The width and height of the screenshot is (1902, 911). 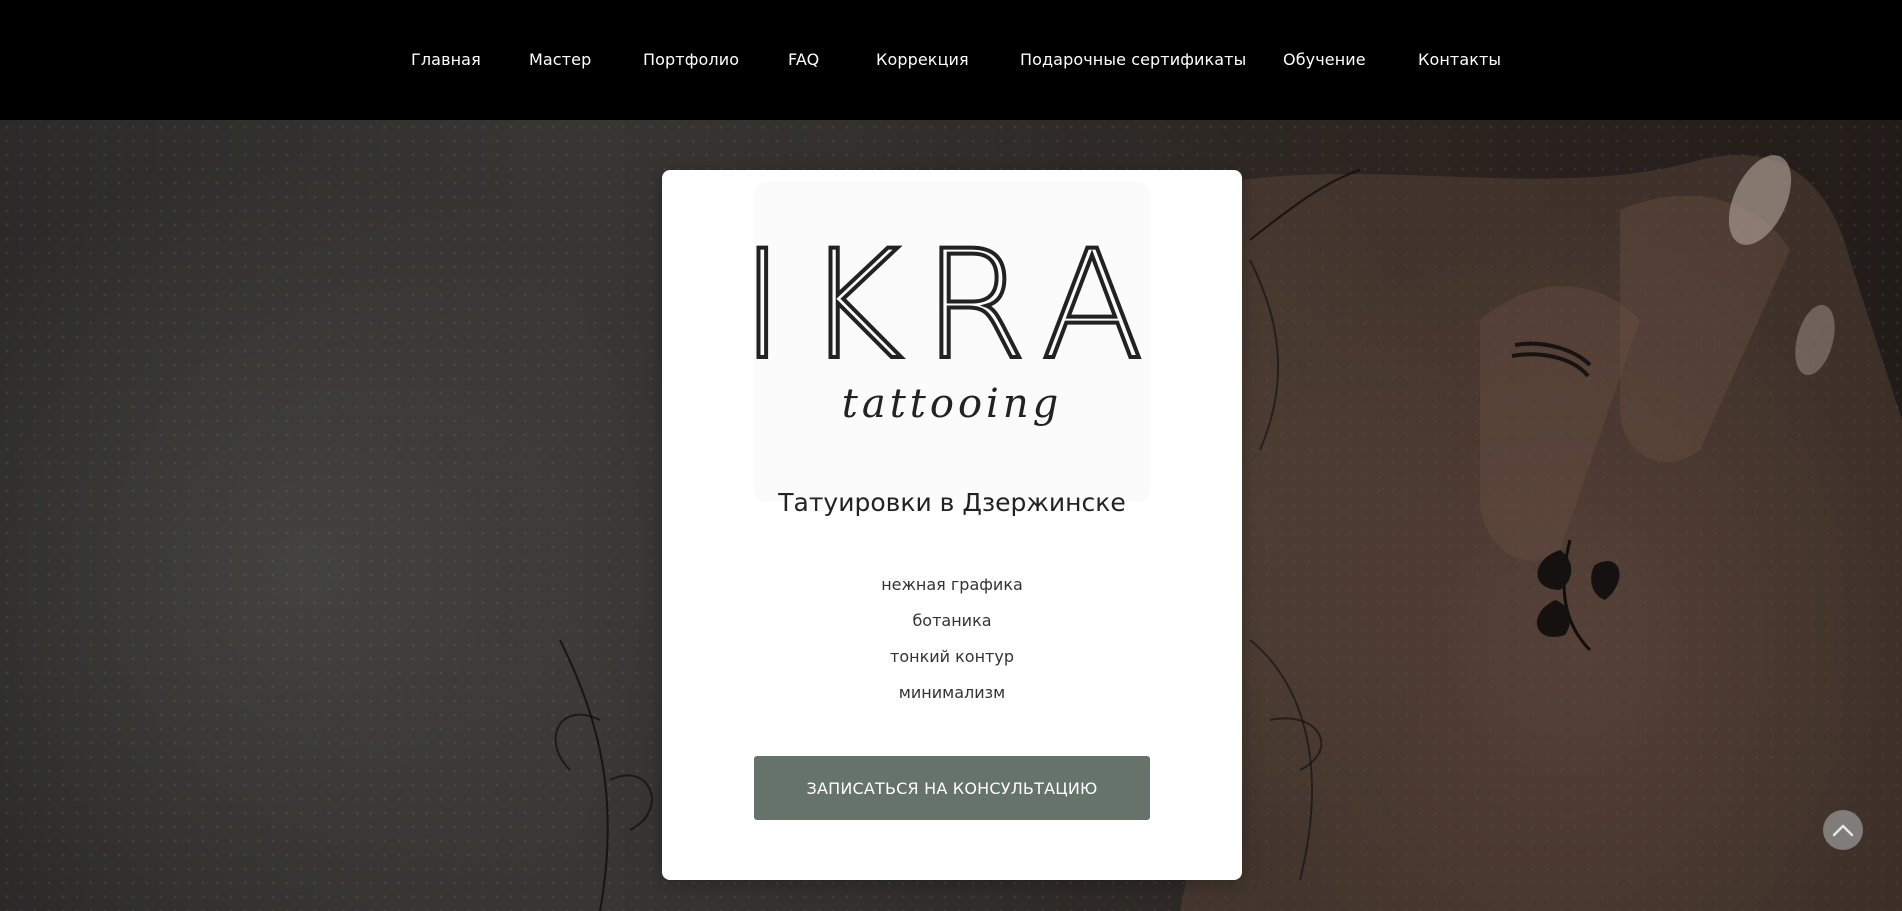 I want to click on nav-link-home: Главная, so click(x=446, y=59).